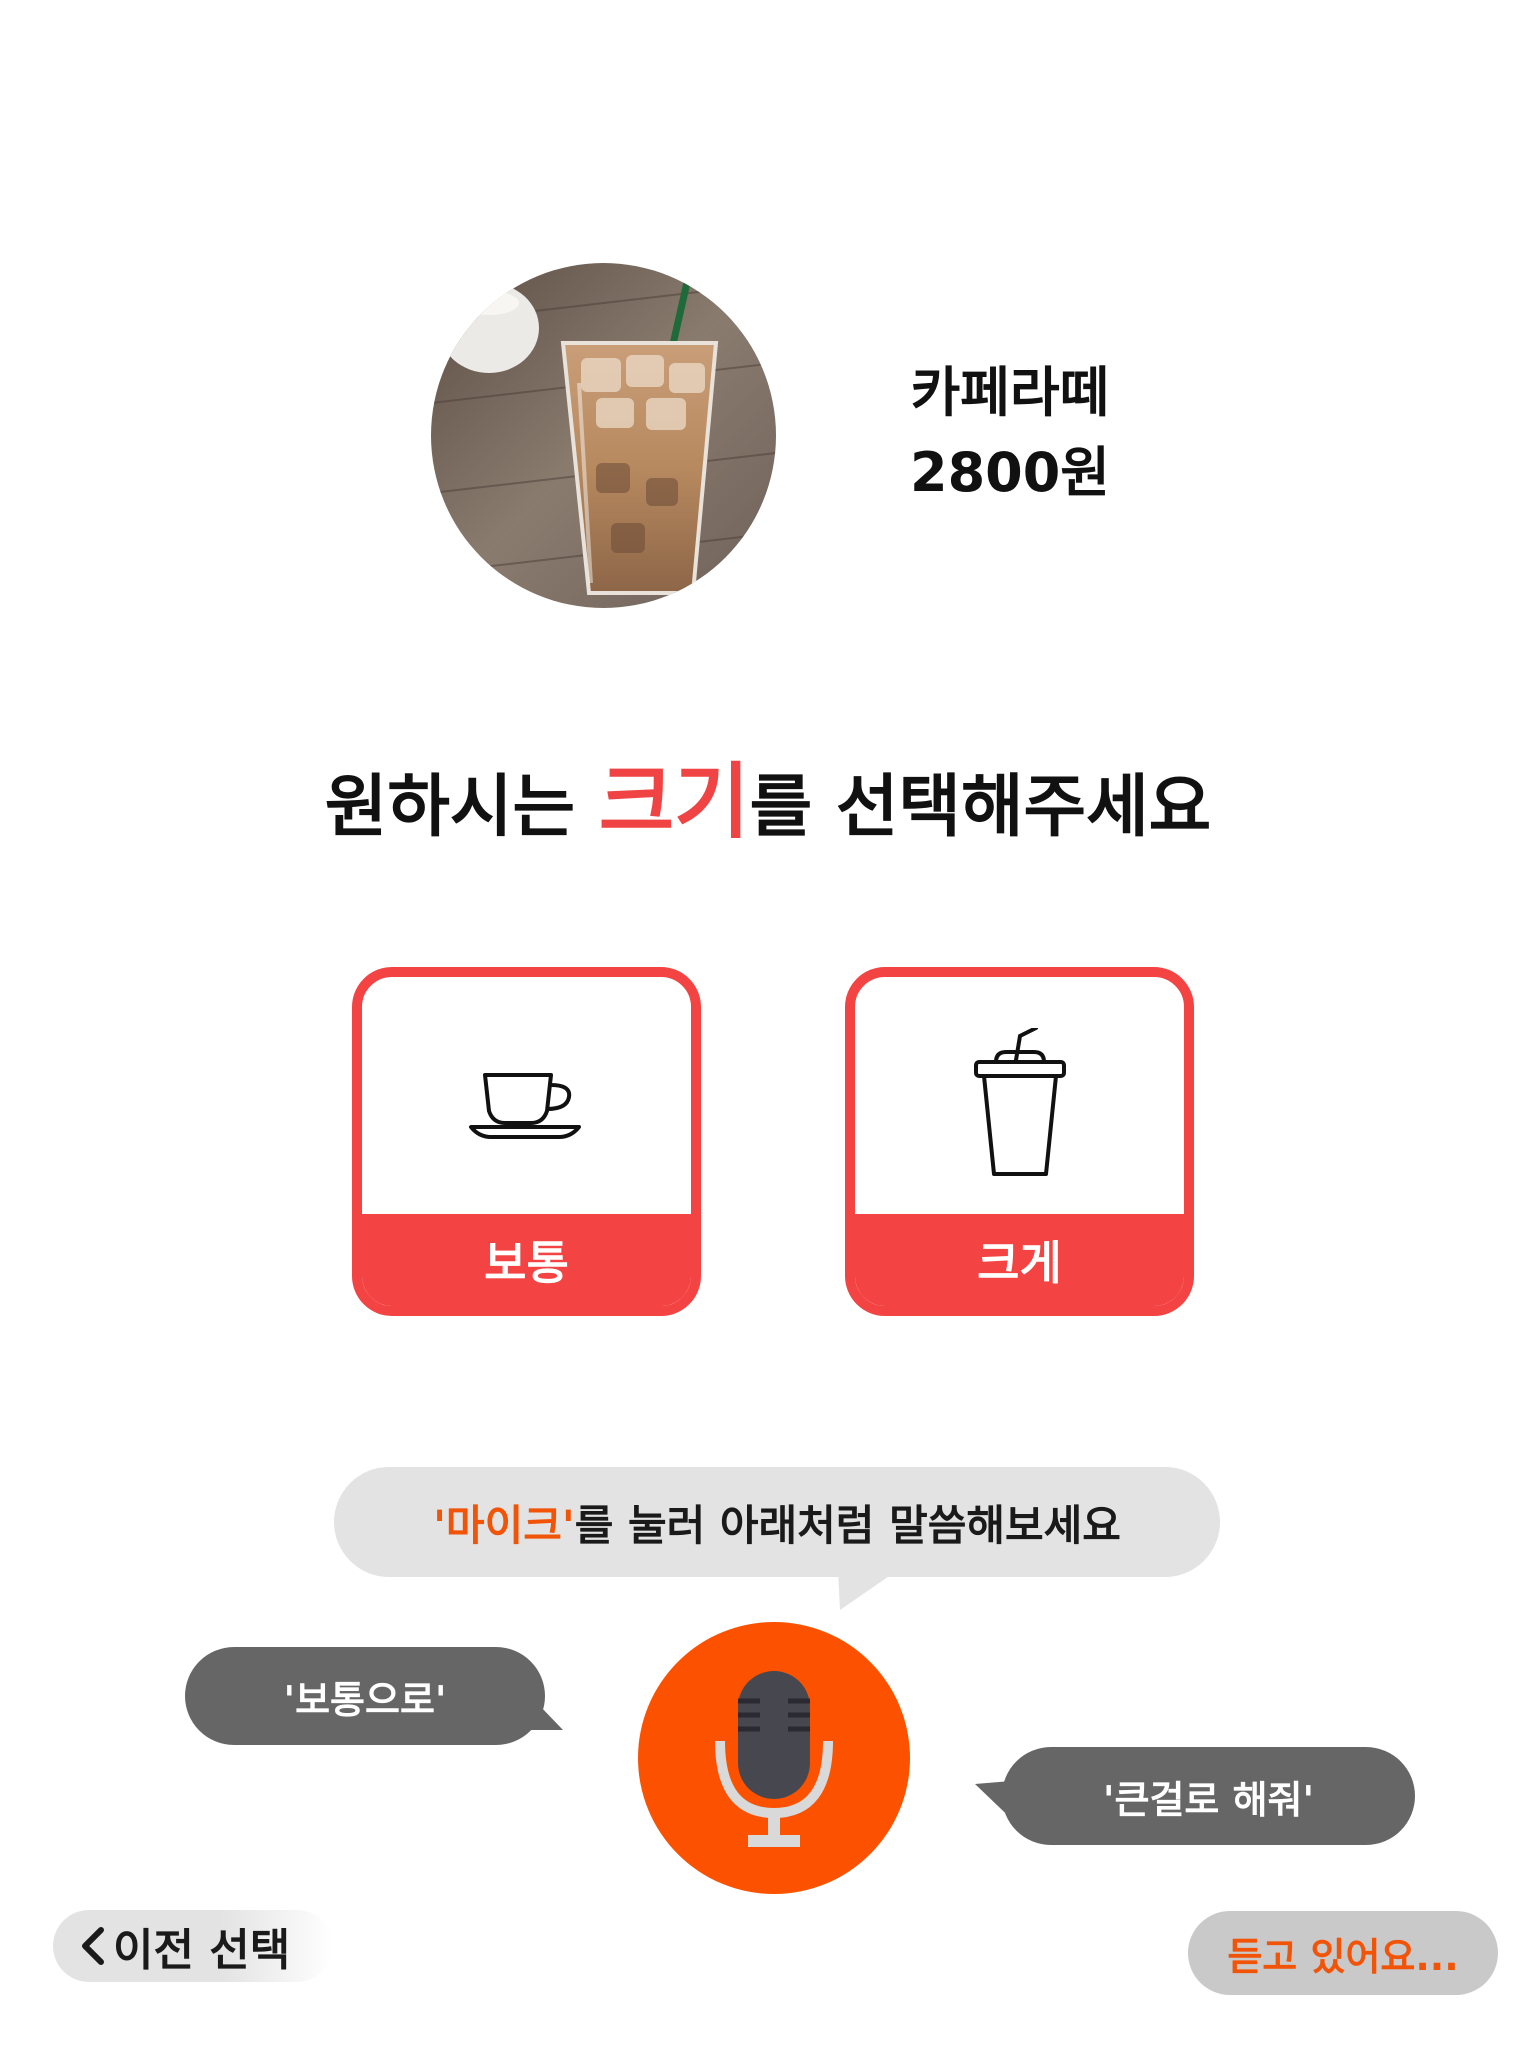 This screenshot has width=1536, height=2048. Describe the element at coordinates (1010, 392) in the screenshot. I see `product-name: 카페라떼` at that location.